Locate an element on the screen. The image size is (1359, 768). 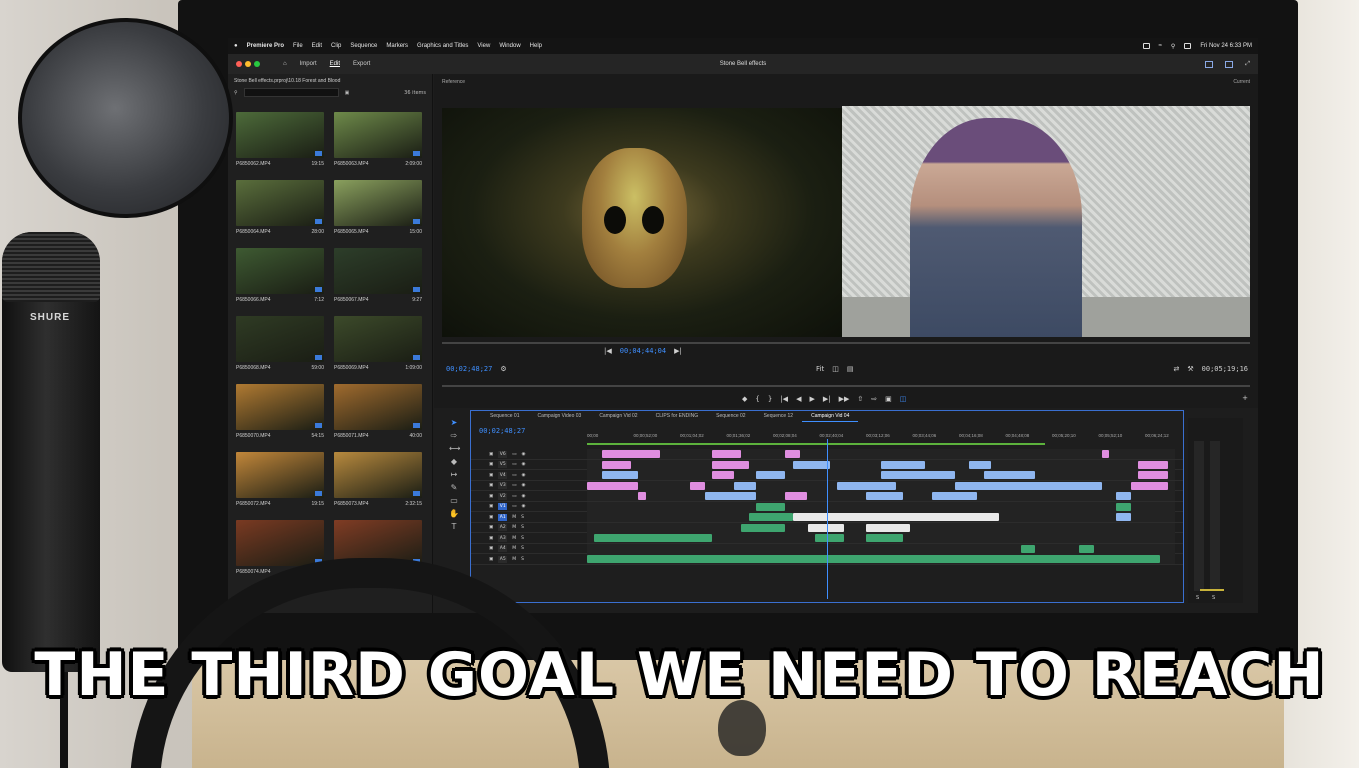
clip-thumbnail: P6850062.MP4 19:15 is located at coordinates (281, 145).